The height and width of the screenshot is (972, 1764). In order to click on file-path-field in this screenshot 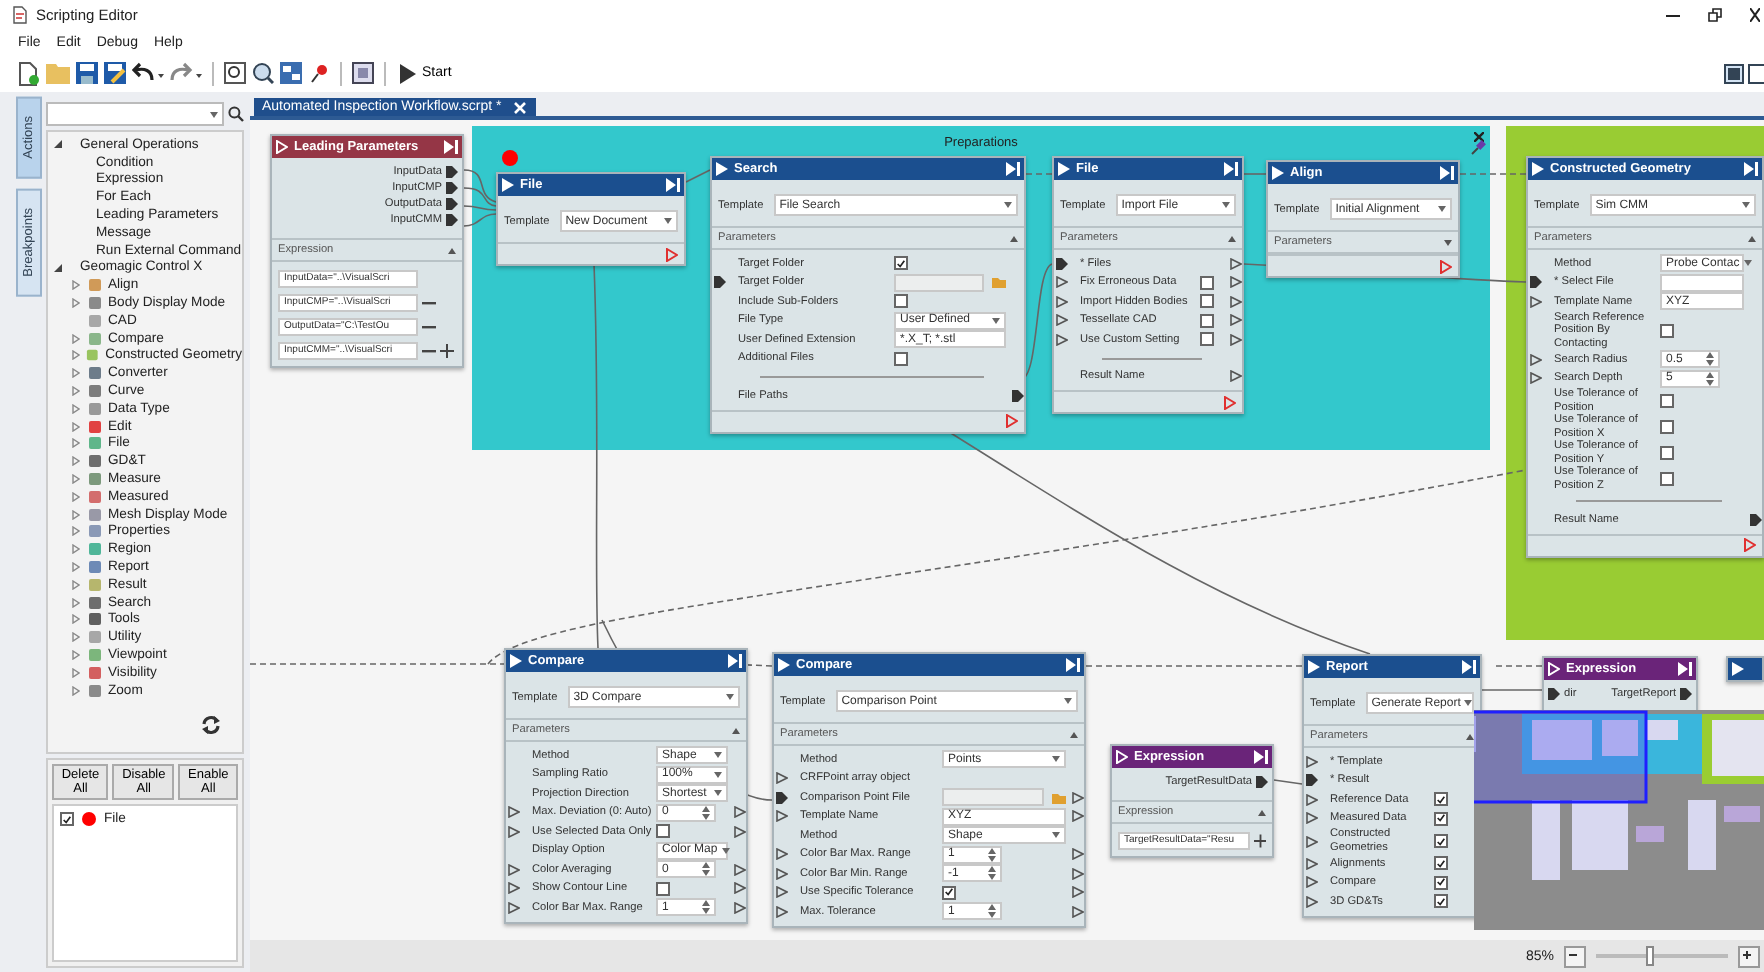, I will do `click(993, 797)`.